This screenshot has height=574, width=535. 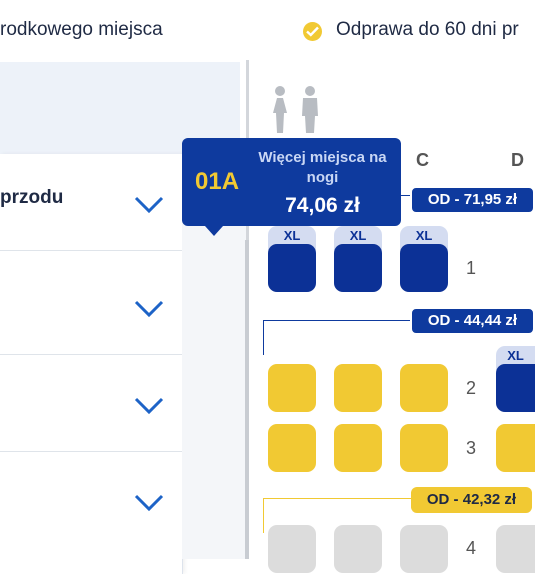 What do you see at coordinates (358, 268) in the screenshot?
I see `seat-1b` at bounding box center [358, 268].